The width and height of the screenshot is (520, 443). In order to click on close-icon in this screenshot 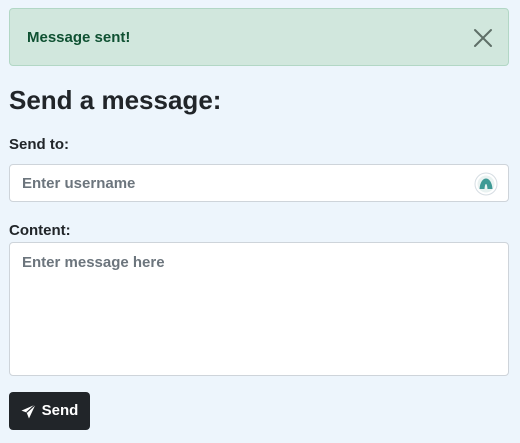, I will do `click(483, 38)`.